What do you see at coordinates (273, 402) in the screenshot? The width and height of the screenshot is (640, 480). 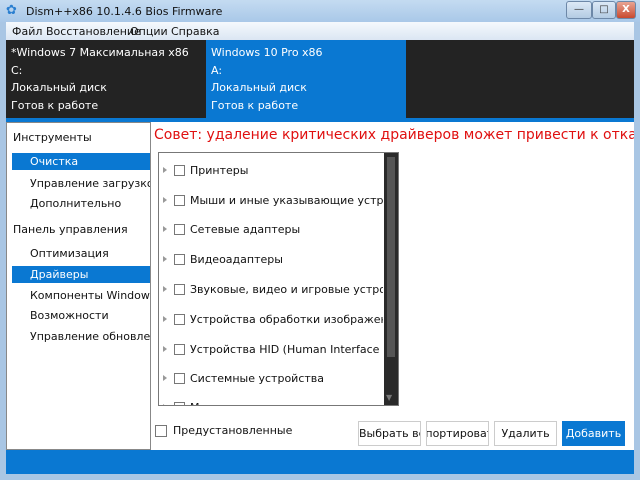 I see `list-item: М` at bounding box center [273, 402].